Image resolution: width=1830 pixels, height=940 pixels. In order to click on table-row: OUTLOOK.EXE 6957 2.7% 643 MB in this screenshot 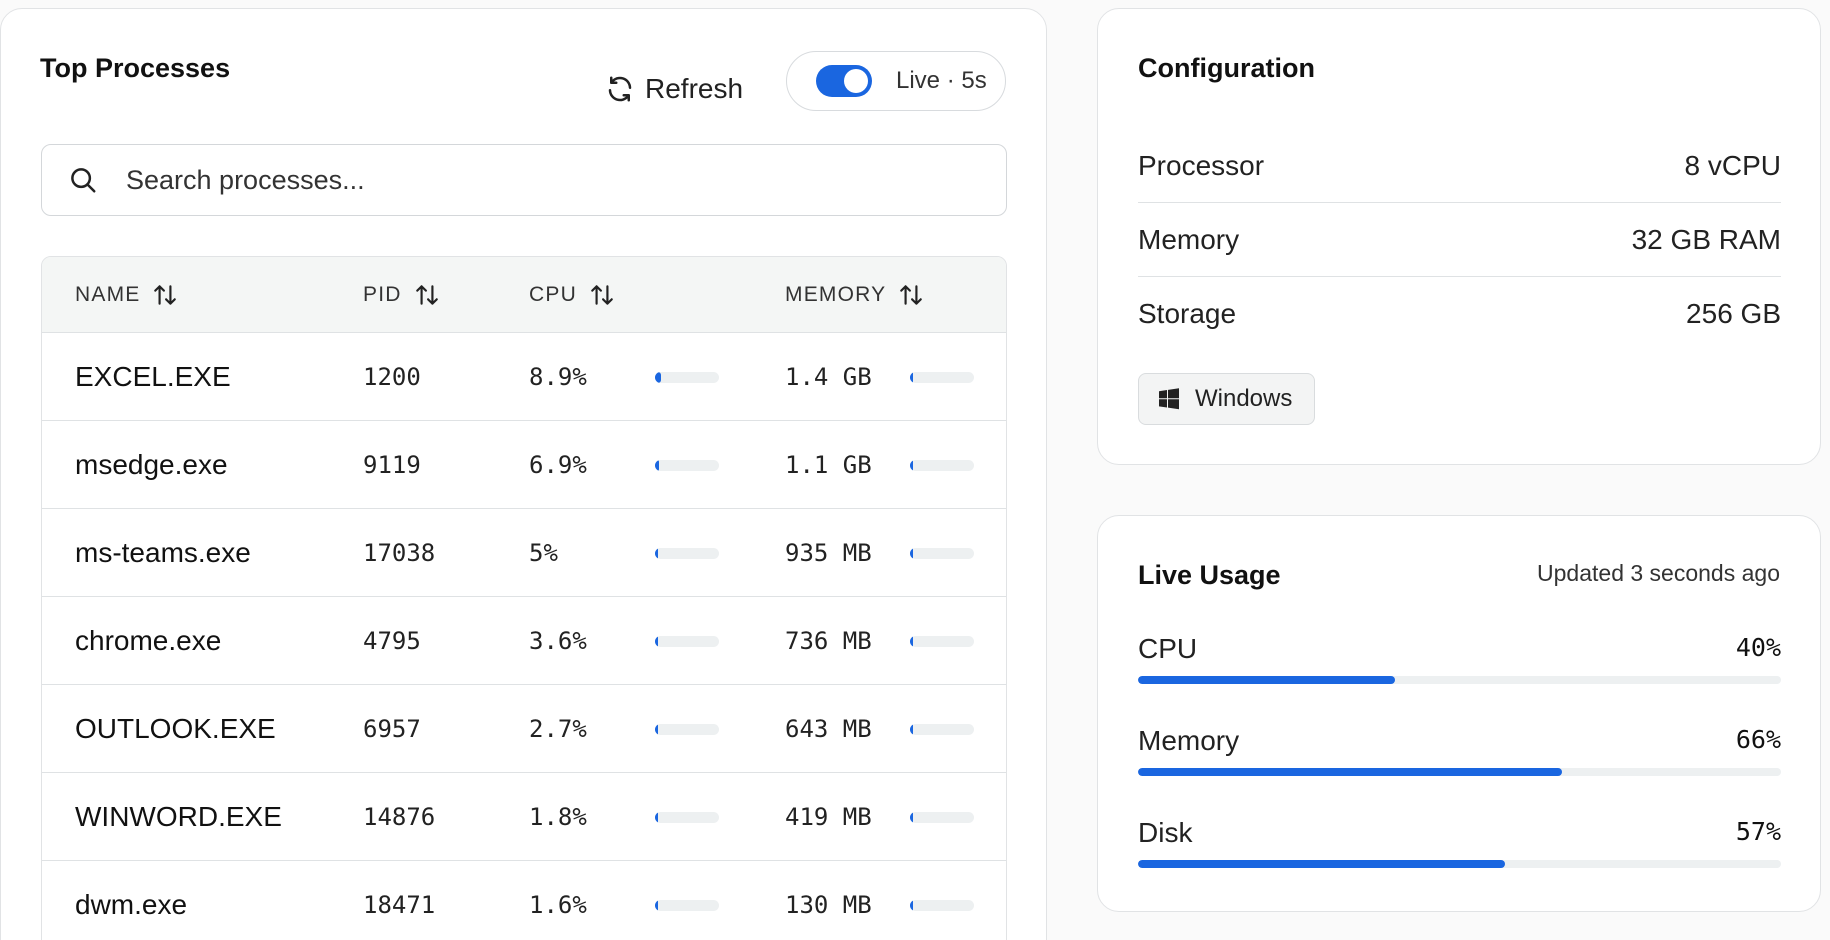, I will do `click(524, 729)`.